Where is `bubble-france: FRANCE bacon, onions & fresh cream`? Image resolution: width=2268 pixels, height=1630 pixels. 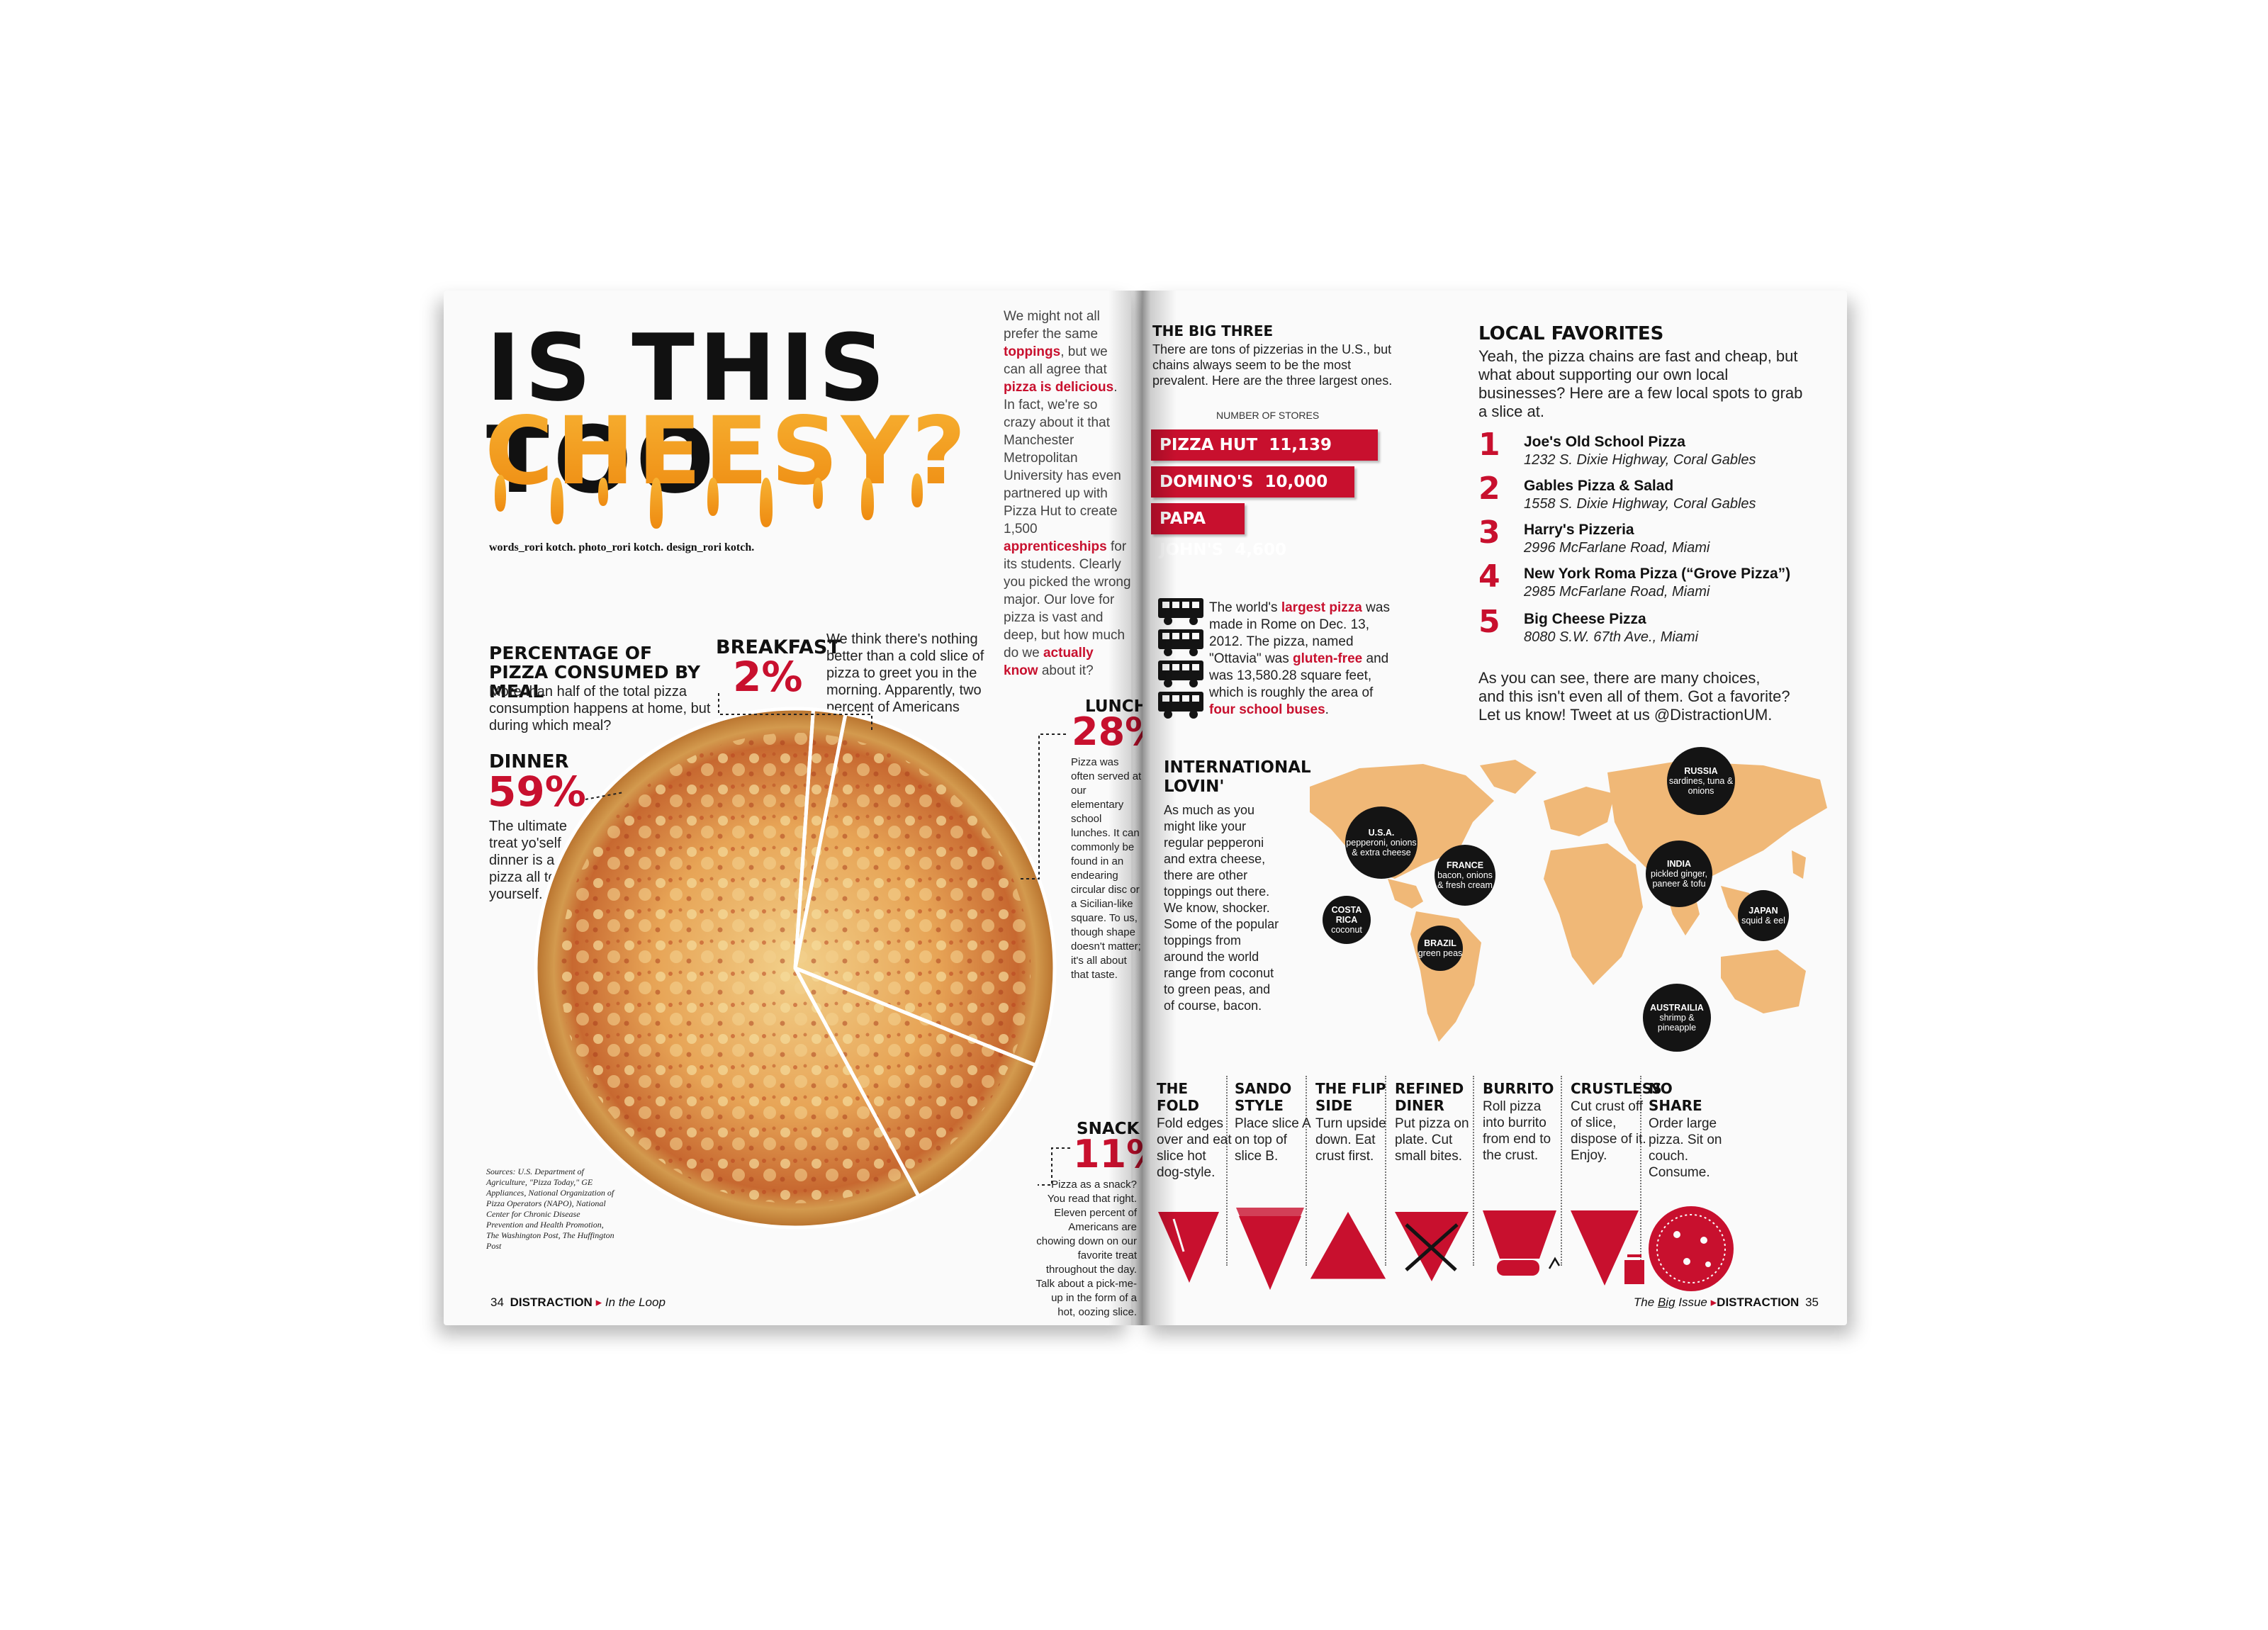 bubble-france: FRANCE bacon, onions & fresh cream is located at coordinates (1465, 876).